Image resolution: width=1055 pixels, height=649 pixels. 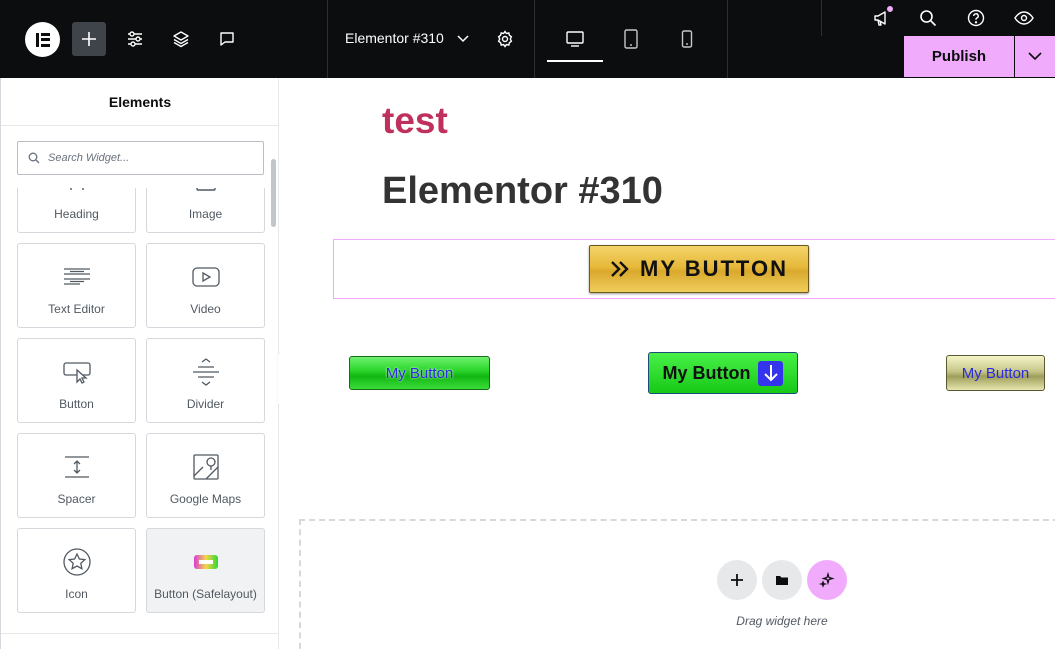 I want to click on widget-button: Button, so click(x=76, y=380).